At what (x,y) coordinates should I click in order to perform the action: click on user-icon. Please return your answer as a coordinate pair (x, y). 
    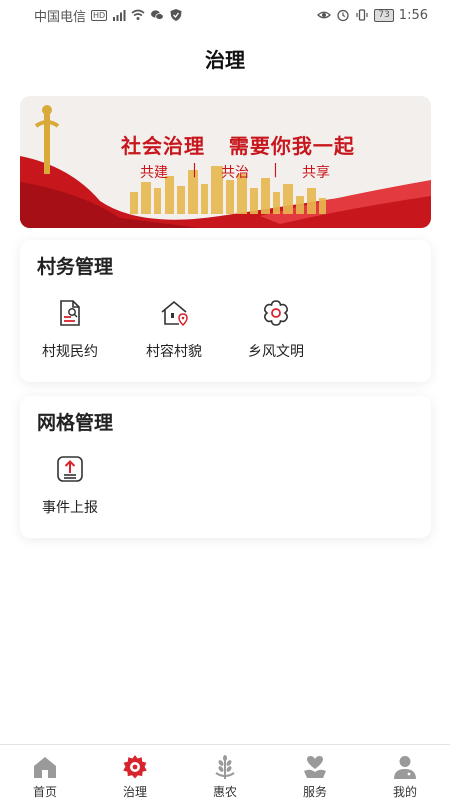
    Looking at the image, I should click on (405, 767).